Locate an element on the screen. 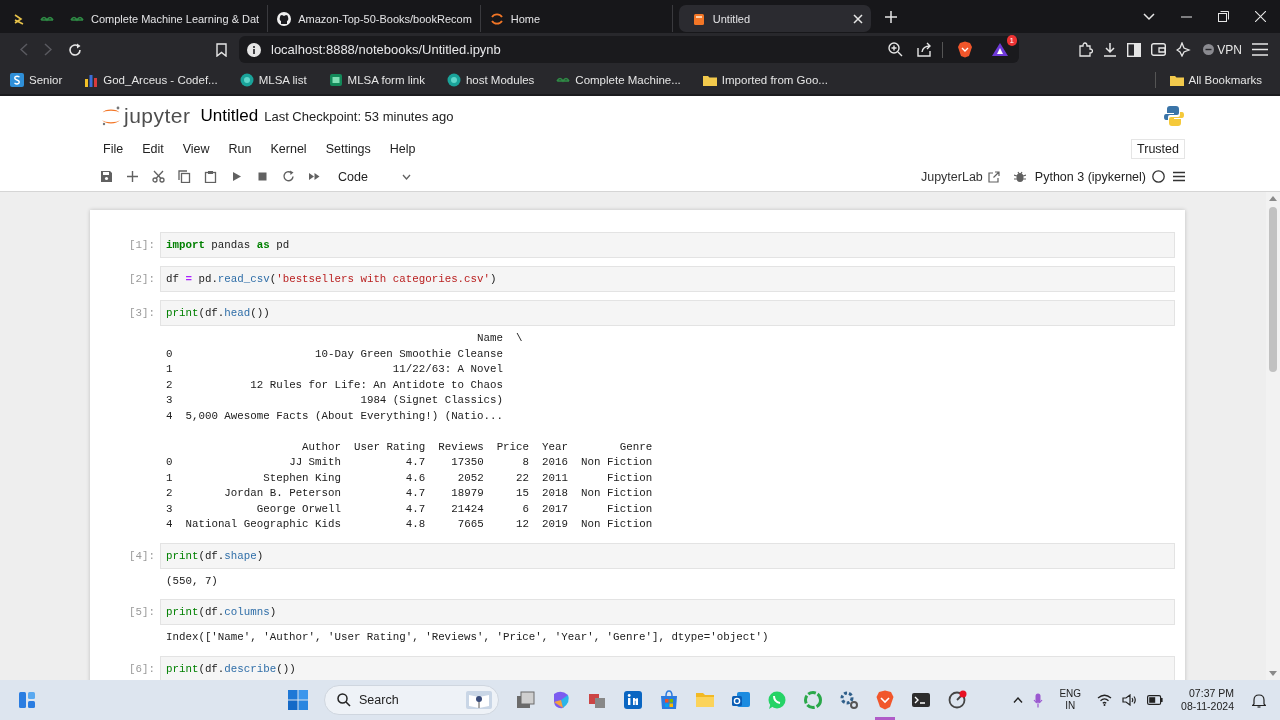  code-cell-input: print(df.columns) is located at coordinates (667, 612).